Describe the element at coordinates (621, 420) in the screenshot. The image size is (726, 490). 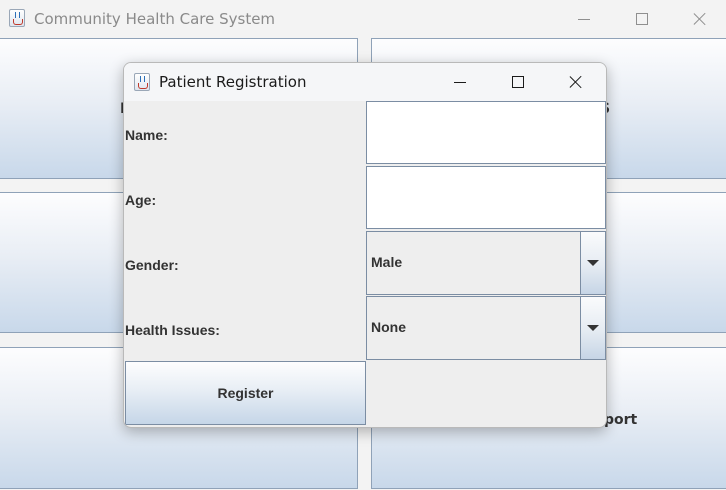
I see `menu-button-bottom-right-label: port` at that location.